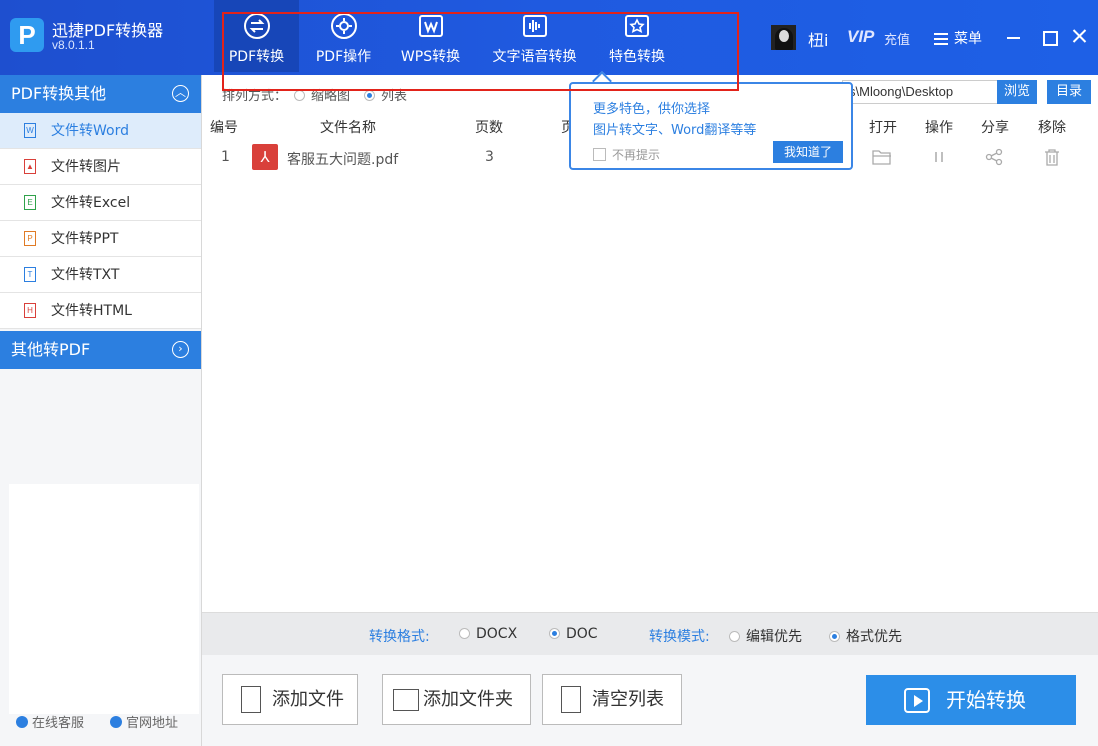  Describe the element at coordinates (224, 128) in the screenshot. I see `column-header-num: 编号` at that location.